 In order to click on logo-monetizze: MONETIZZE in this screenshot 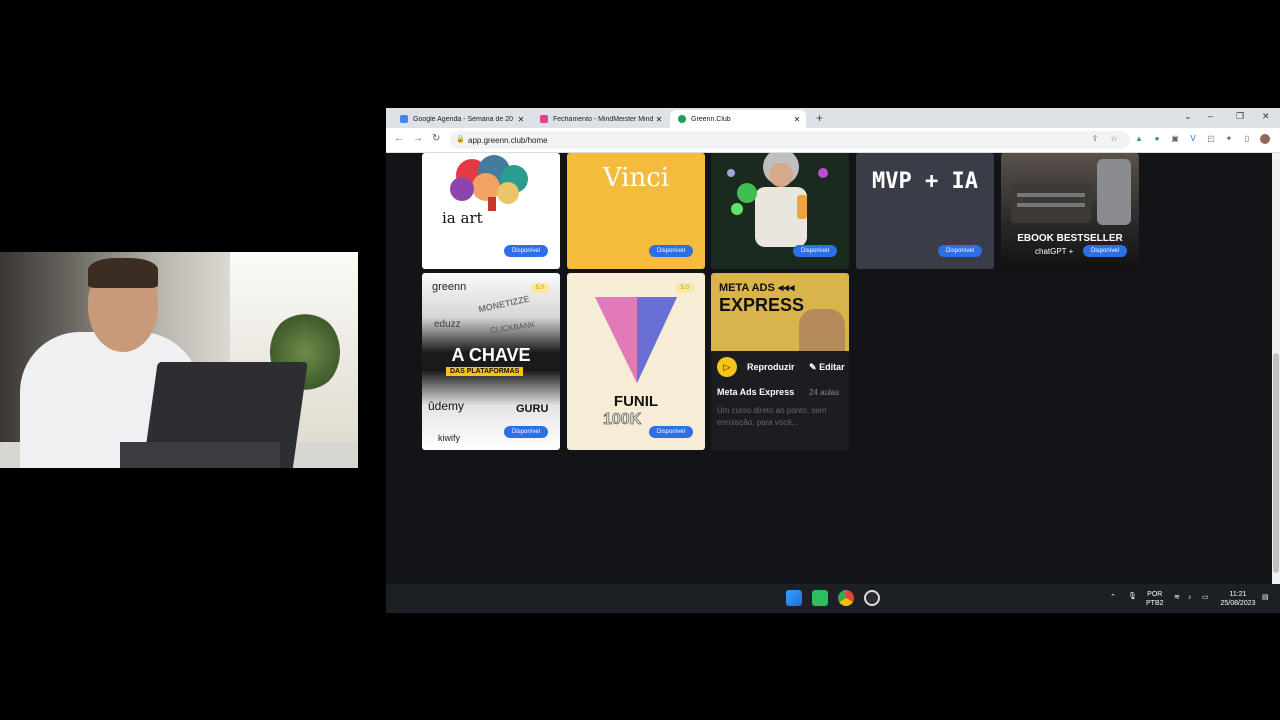, I will do `click(504, 304)`.